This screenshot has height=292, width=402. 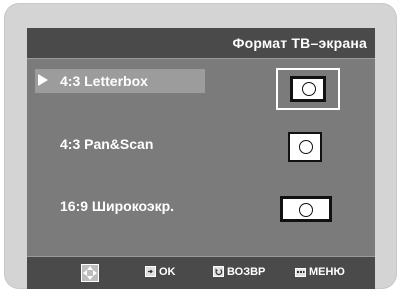 What do you see at coordinates (305, 147) in the screenshot?
I see `tv-panscan-icon` at bounding box center [305, 147].